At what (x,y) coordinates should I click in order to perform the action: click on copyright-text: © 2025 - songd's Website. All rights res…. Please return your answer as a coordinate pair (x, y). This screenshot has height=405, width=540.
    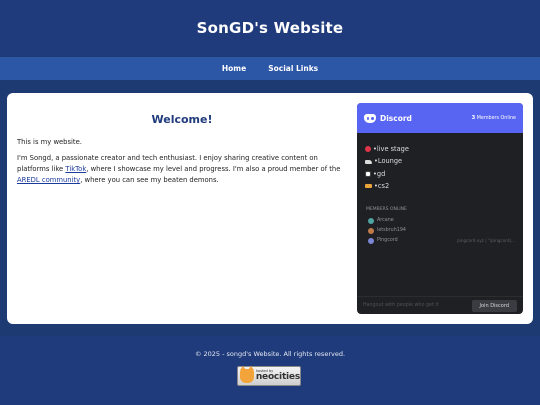
    Looking at the image, I should click on (270, 354).